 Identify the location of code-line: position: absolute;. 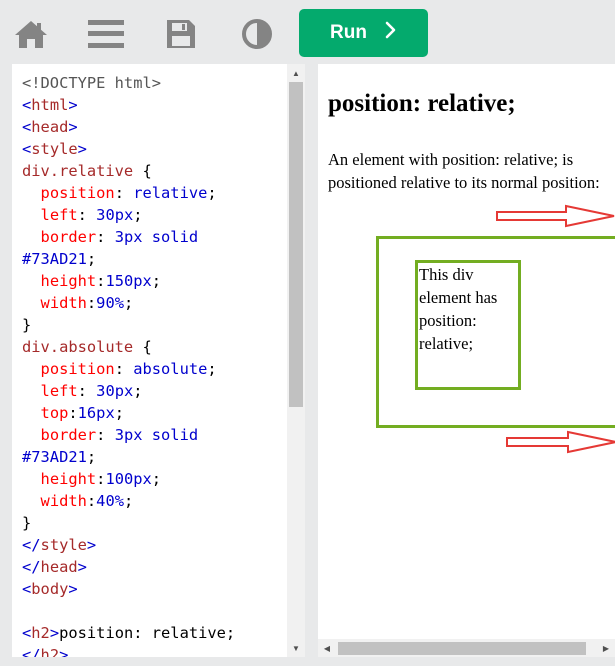
(155, 369).